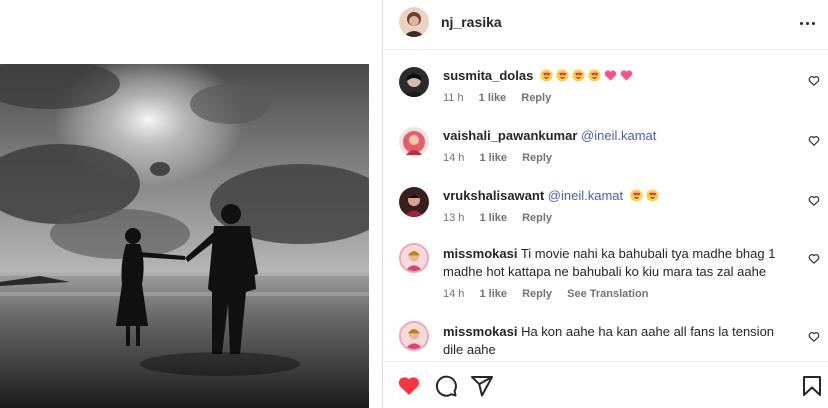  I want to click on comment-time: 11 h, so click(453, 98).